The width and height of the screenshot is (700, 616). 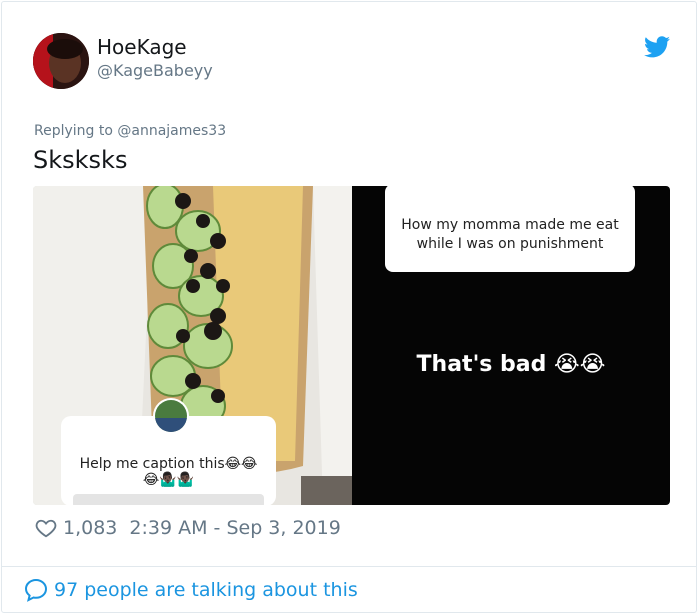 I want to click on avatar, so click(x=61, y=61).